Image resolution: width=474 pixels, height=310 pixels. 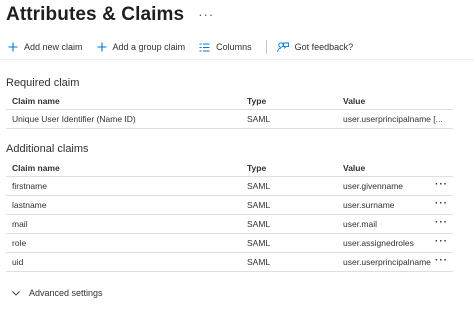 What do you see at coordinates (282, 46) in the screenshot?
I see `feedback-icon` at bounding box center [282, 46].